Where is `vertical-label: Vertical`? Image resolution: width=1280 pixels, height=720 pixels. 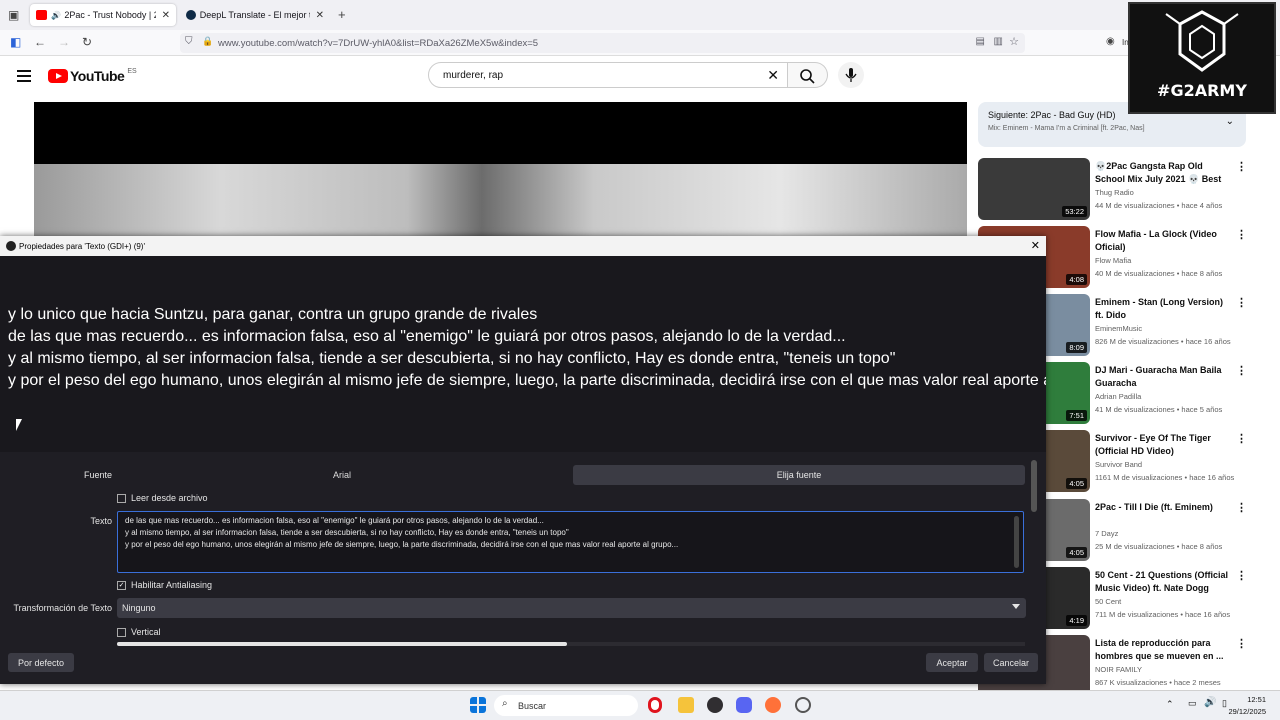 vertical-label: Vertical is located at coordinates (146, 632).